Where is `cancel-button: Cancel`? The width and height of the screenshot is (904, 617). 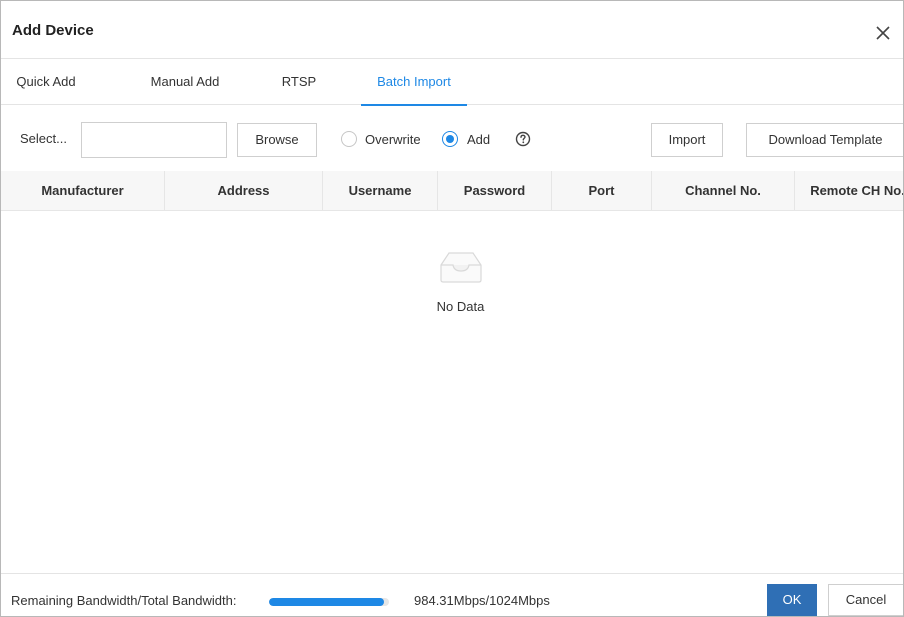
cancel-button: Cancel is located at coordinates (865, 600).